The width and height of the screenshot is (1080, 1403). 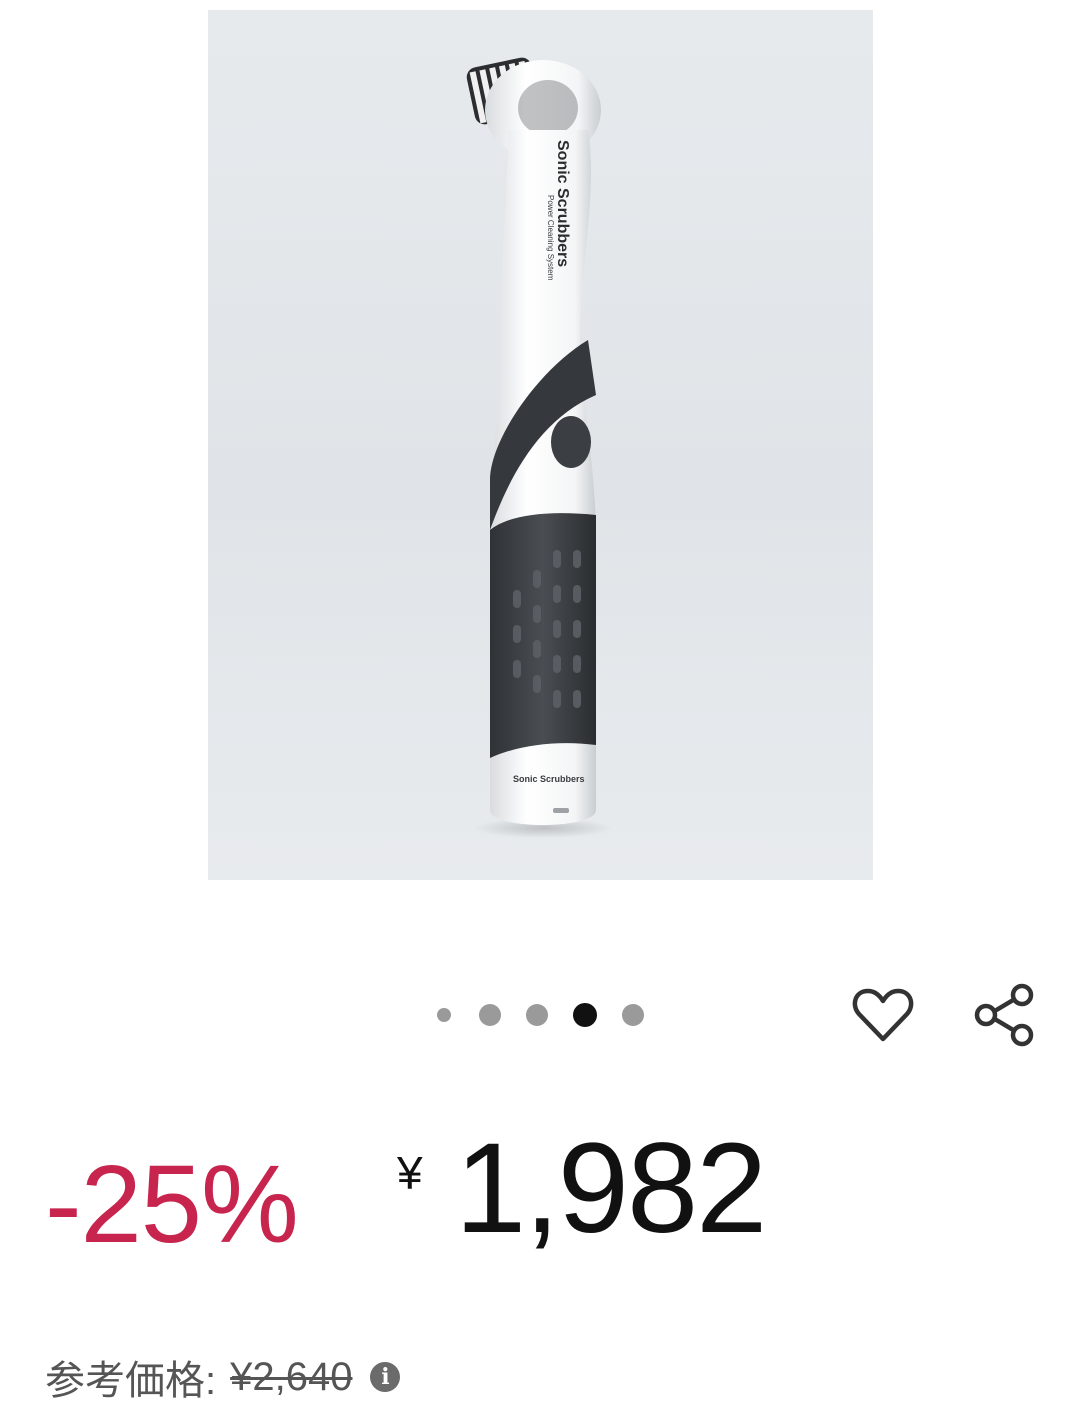 What do you see at coordinates (223, 1377) in the screenshot?
I see `list-price-row: 参考価格: ¥2,640 i` at bounding box center [223, 1377].